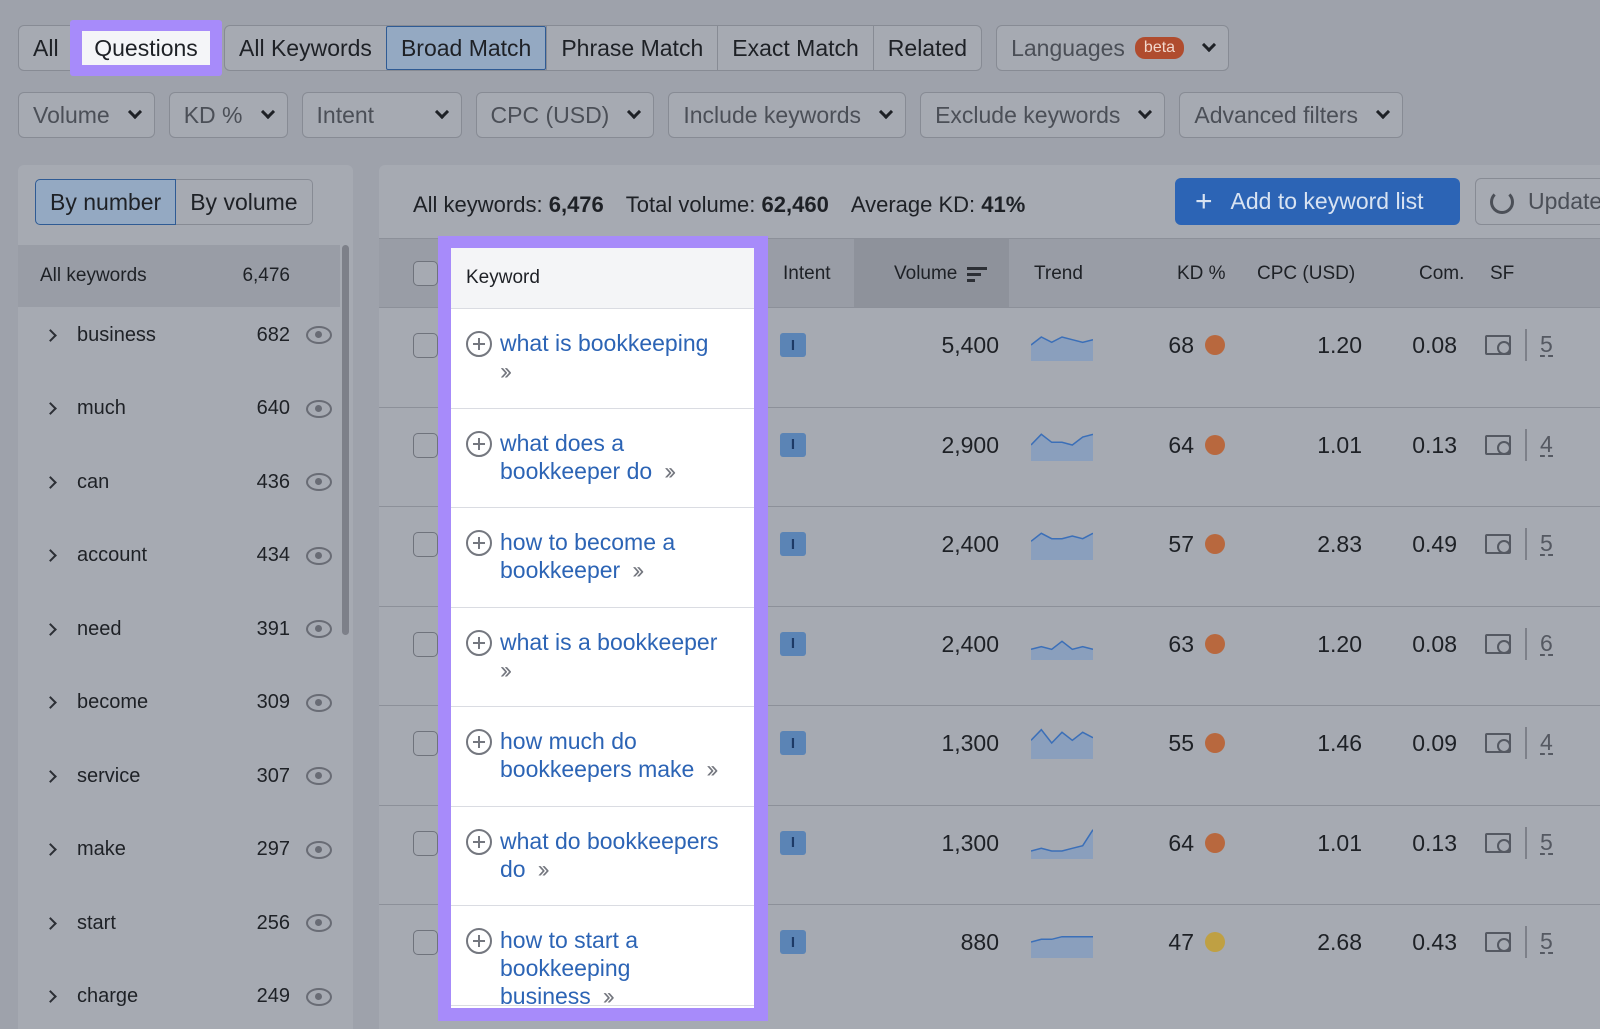  Describe the element at coordinates (179, 923) in the screenshot. I see `group-item: start 256` at that location.